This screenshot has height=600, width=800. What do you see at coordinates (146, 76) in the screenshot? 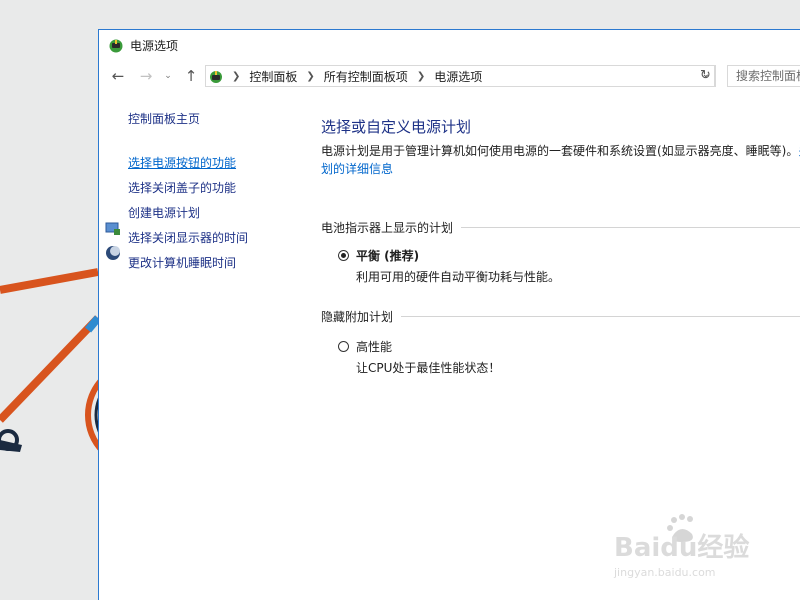
I see `arrow-right-icon: →` at bounding box center [146, 76].